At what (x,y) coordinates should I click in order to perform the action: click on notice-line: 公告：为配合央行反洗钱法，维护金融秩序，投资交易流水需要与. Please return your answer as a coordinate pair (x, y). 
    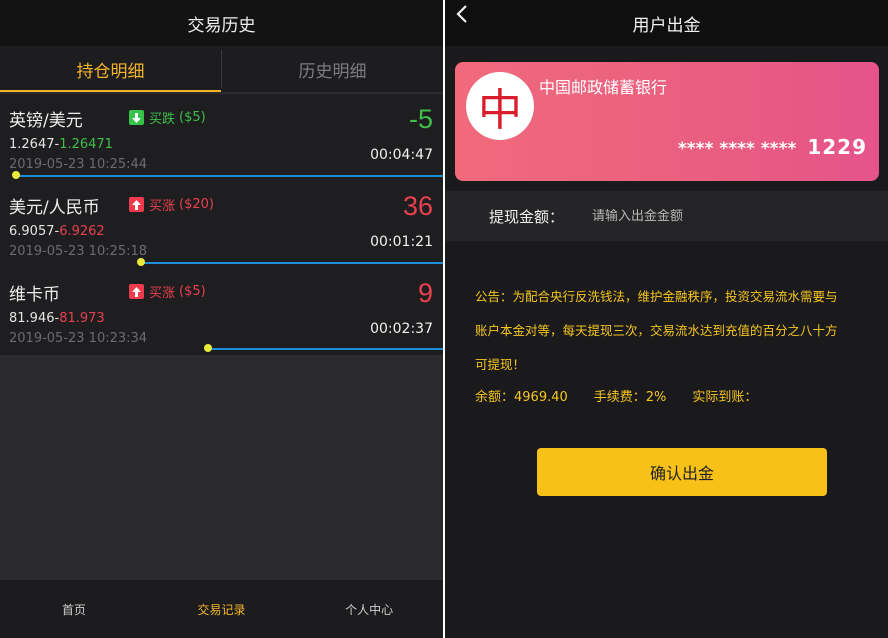
    Looking at the image, I should click on (656, 296).